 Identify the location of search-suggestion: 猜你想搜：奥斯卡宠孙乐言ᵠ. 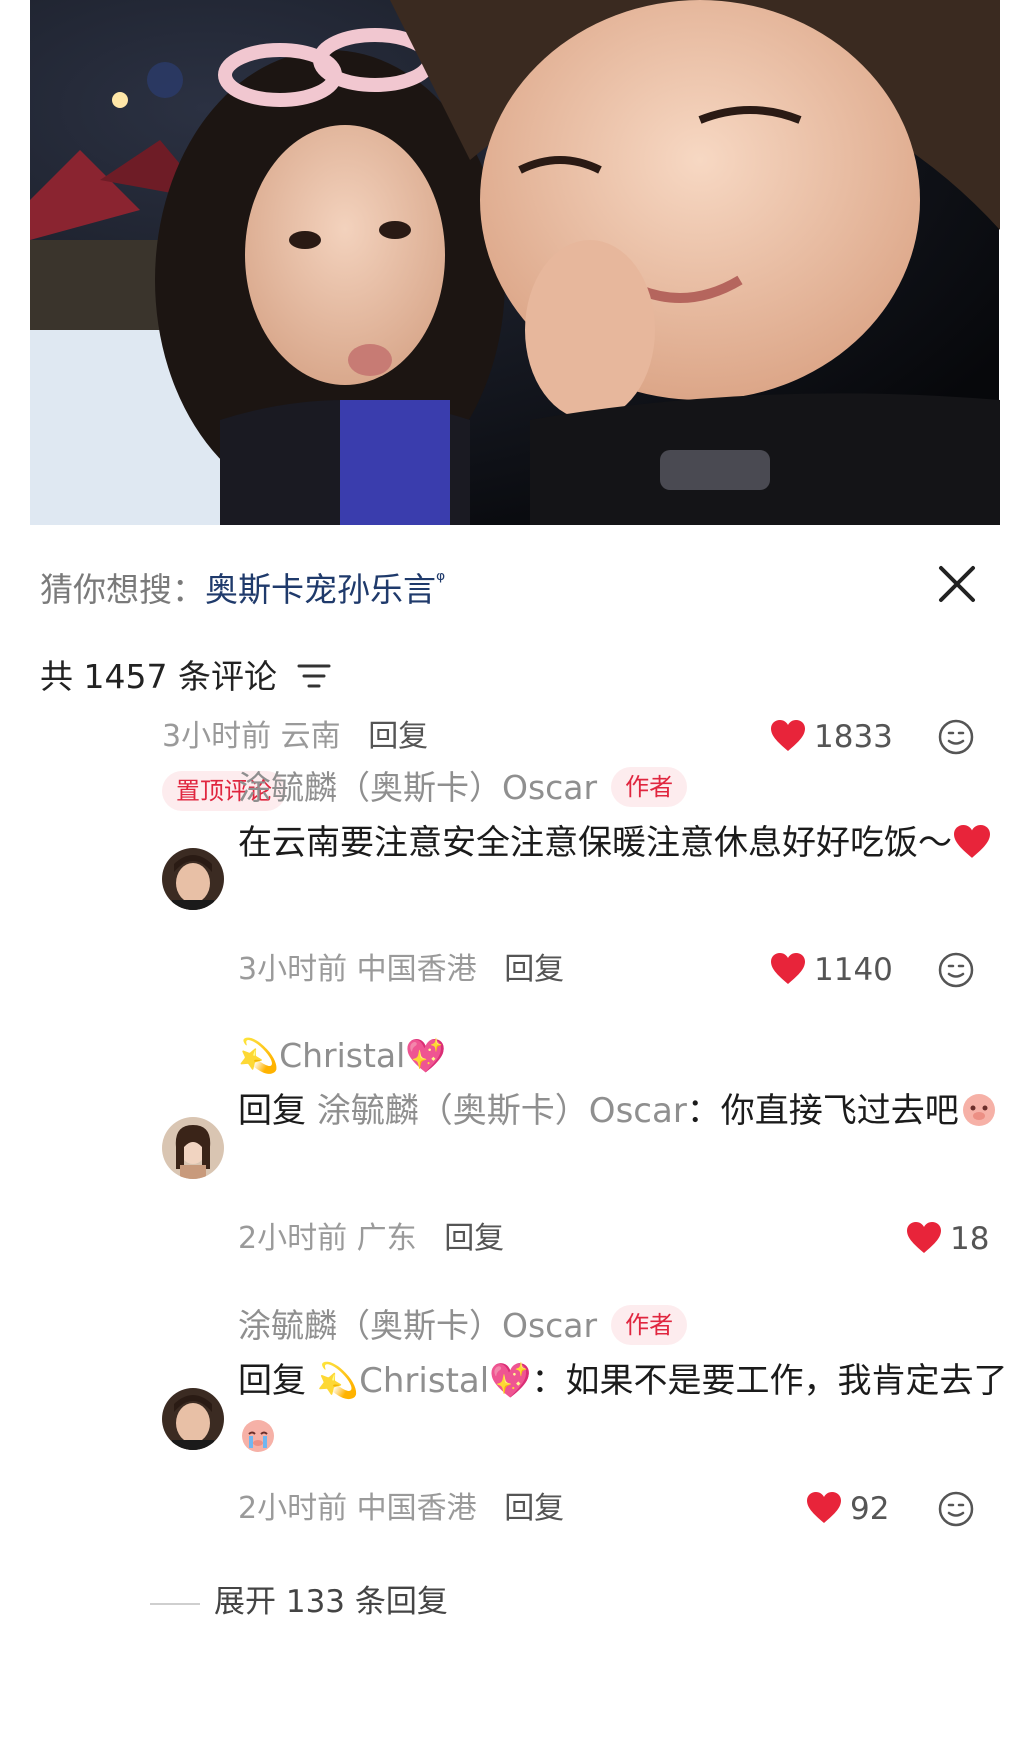
(242, 585).